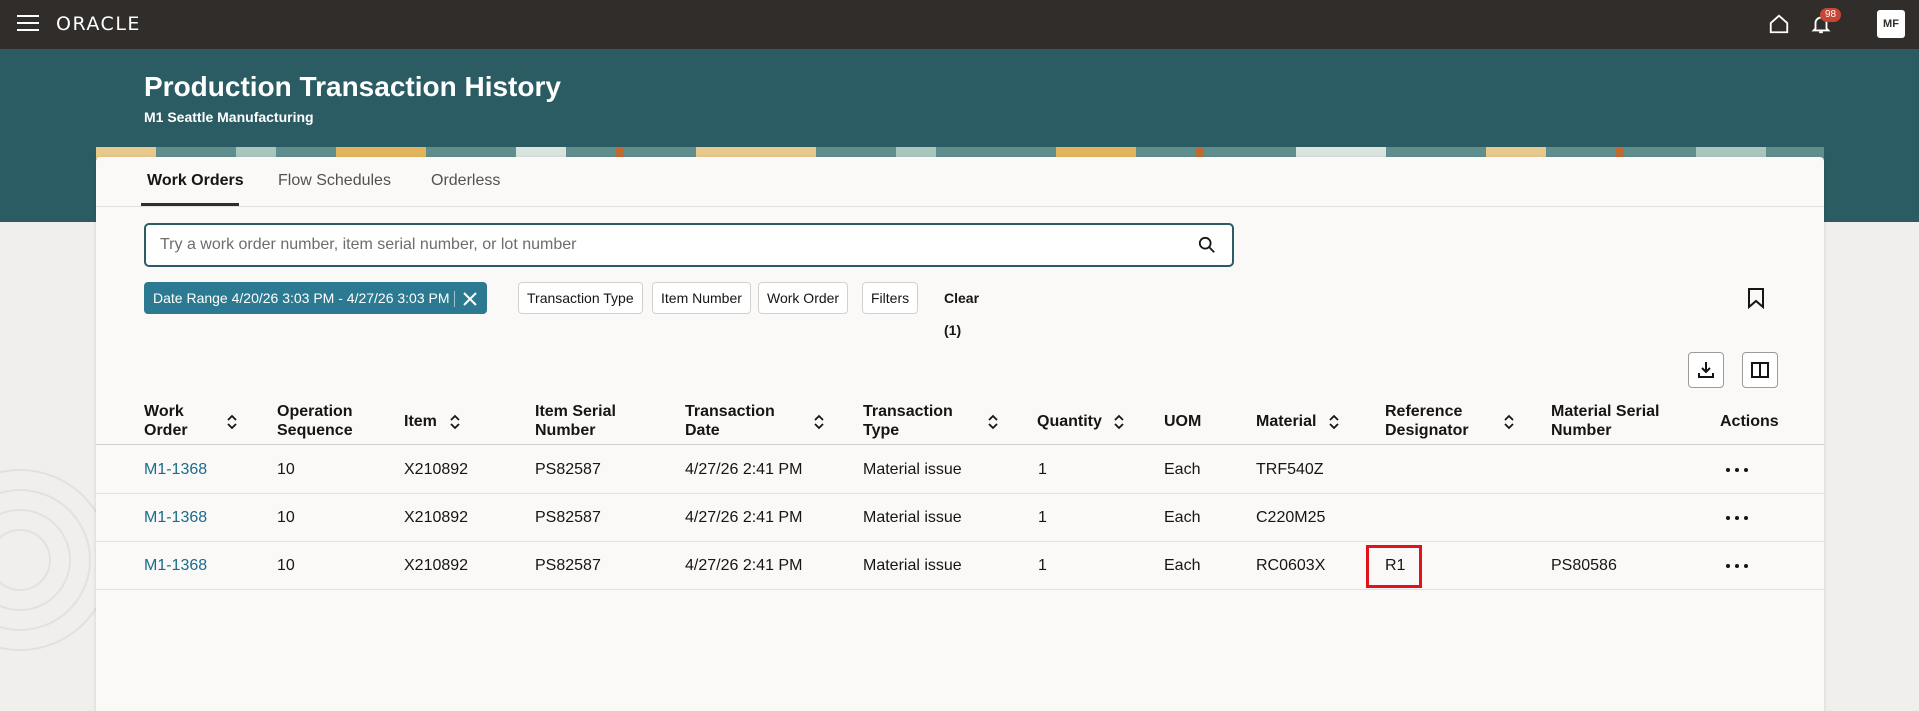 The height and width of the screenshot is (711, 1919). What do you see at coordinates (959, 24) in the screenshot?
I see `global-header: ORACLE 98 MF` at bounding box center [959, 24].